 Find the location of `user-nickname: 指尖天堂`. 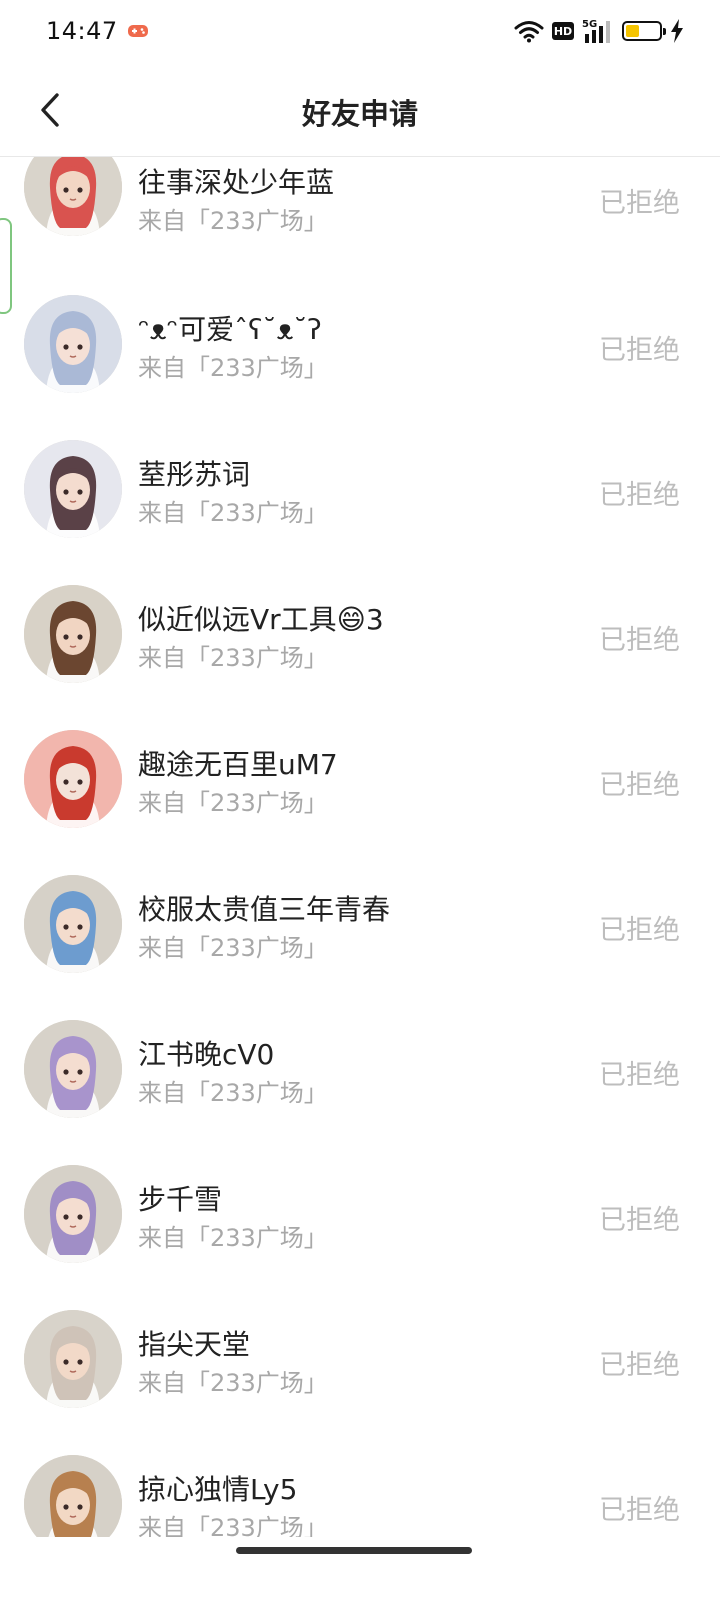

user-nickname: 指尖天堂 is located at coordinates (194, 1344).